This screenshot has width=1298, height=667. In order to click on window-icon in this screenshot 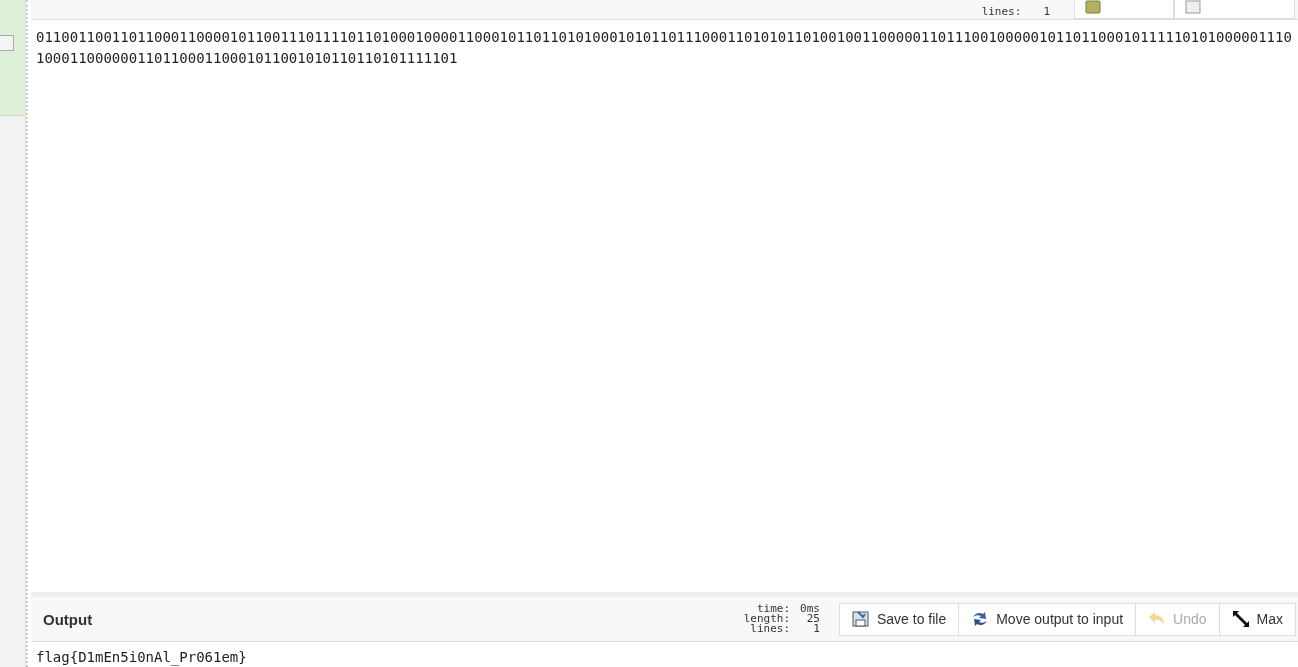, I will do `click(1193, 7)`.